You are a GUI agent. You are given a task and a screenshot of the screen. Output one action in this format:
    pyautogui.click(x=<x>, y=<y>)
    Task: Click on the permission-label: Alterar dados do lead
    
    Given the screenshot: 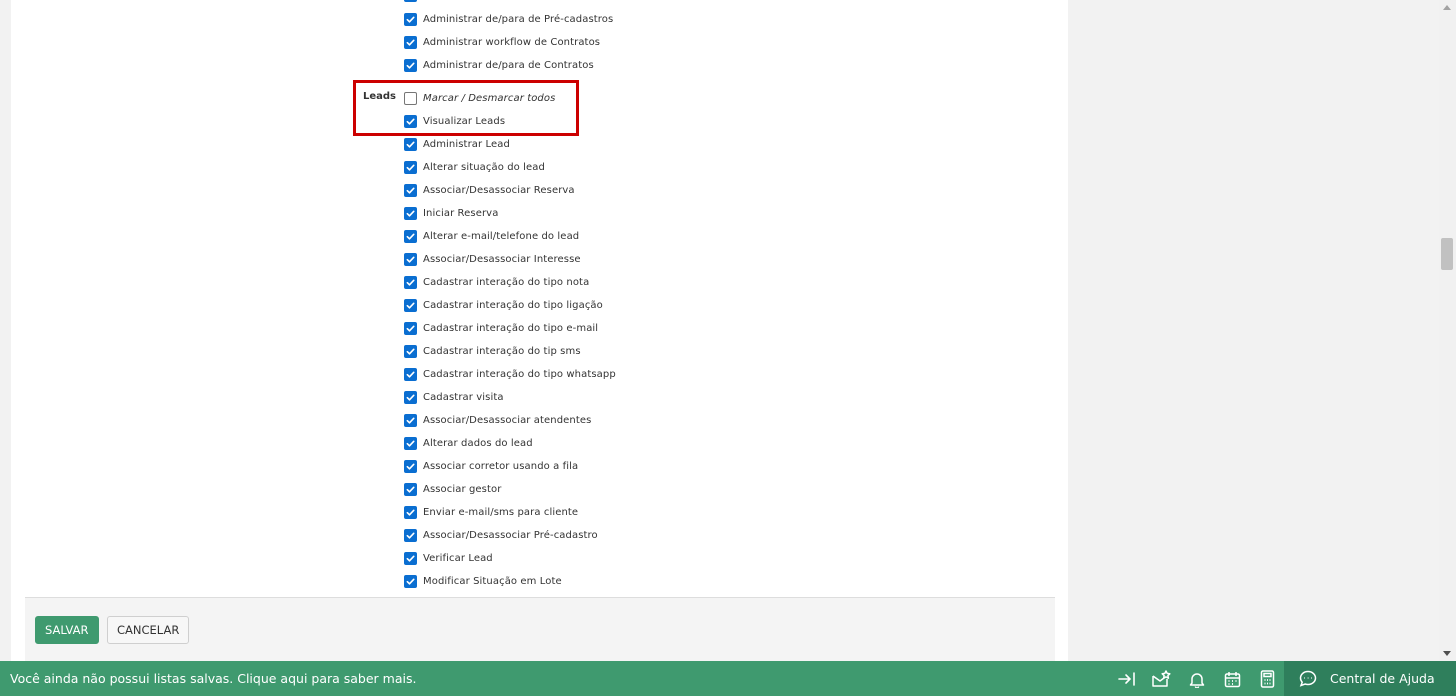 What is the action you would take?
    pyautogui.click(x=478, y=443)
    